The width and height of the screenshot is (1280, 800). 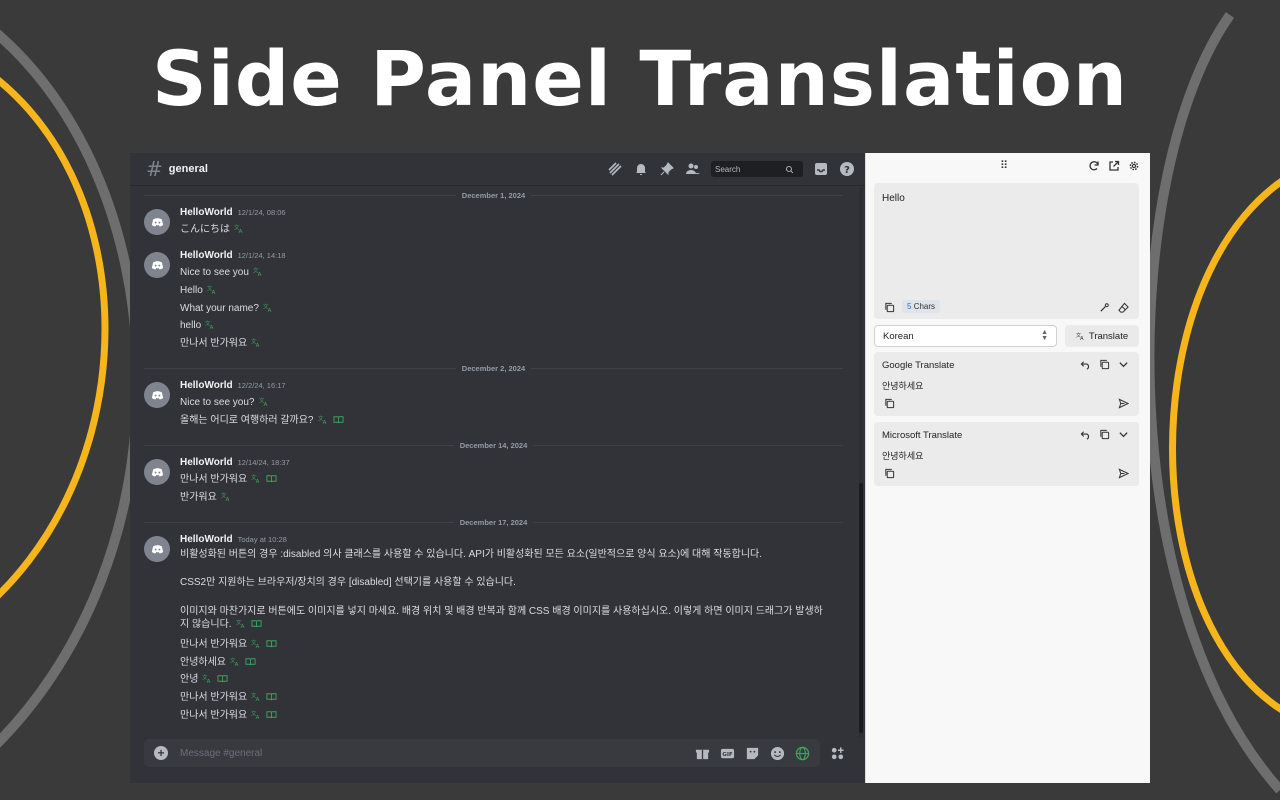 I want to click on magic-wand-icon, so click(x=1104, y=307).